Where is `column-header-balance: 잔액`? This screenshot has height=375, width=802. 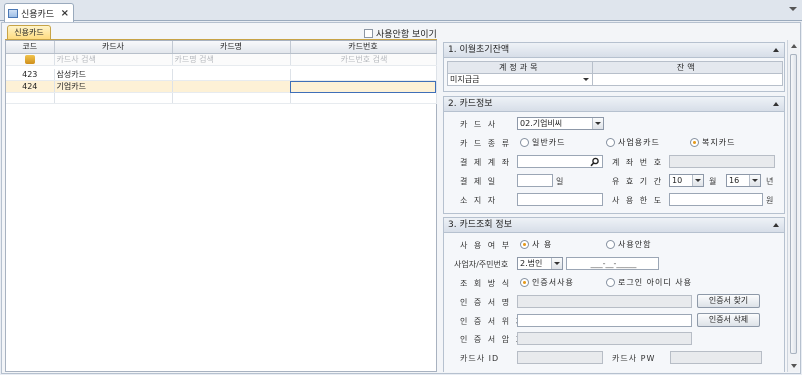 column-header-balance: 잔액 is located at coordinates (687, 67).